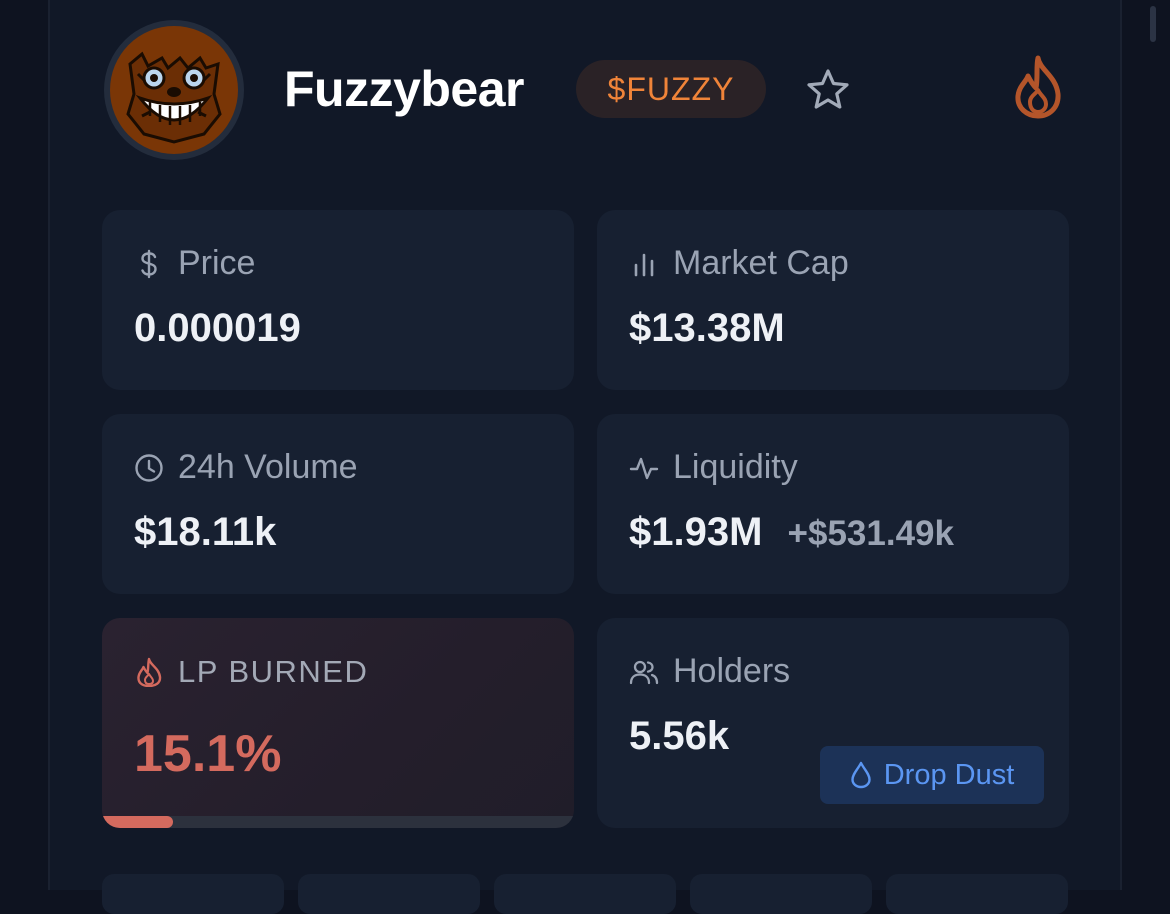 The width and height of the screenshot is (1170, 914). I want to click on holders-card: Holders 5.56k Drop Dust, so click(833, 723).